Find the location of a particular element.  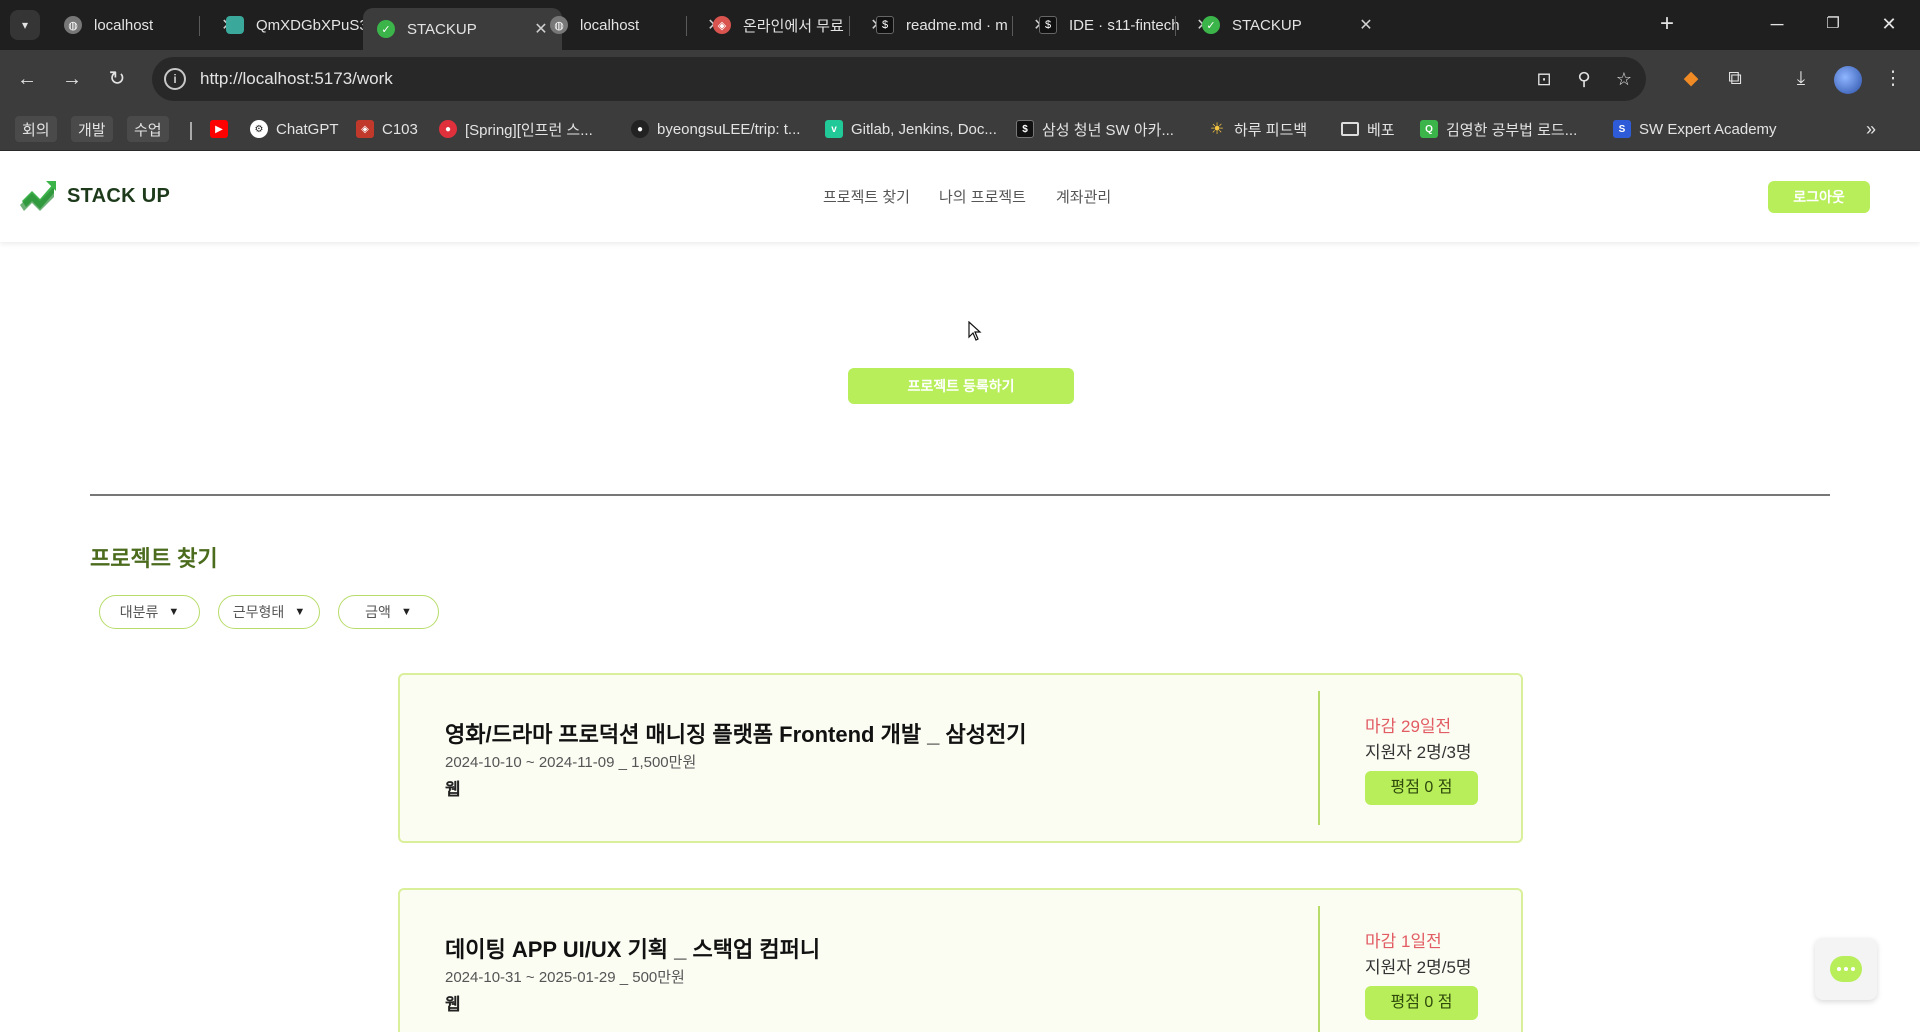

bookmark-youtube: ▶ is located at coordinates (223, 129).